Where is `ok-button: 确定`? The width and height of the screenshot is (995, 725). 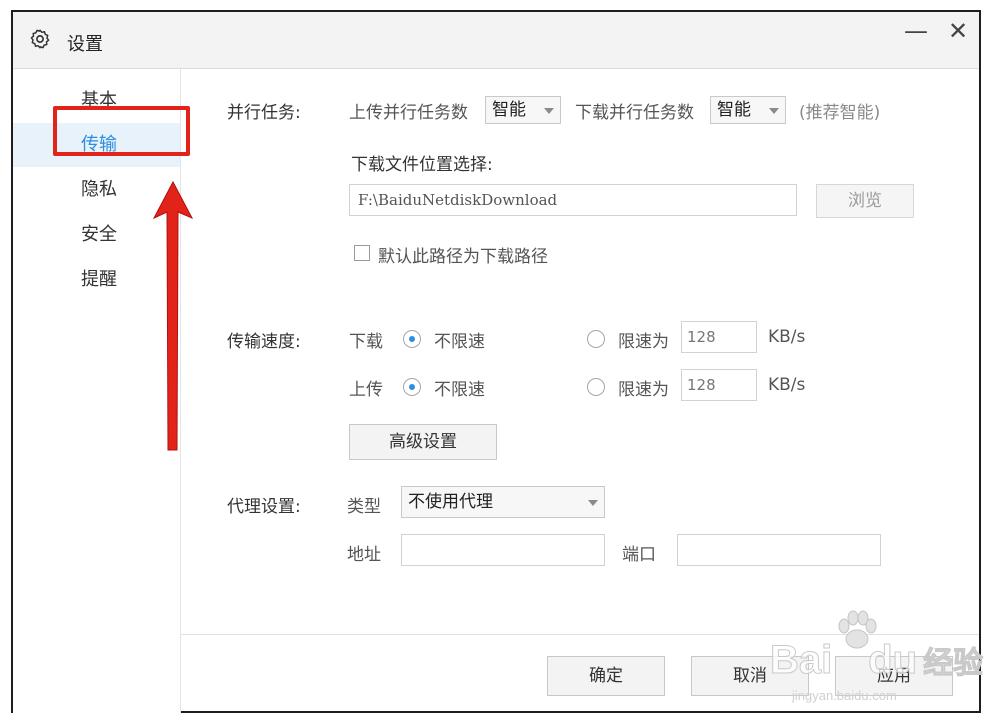
ok-button: 确定 is located at coordinates (606, 676).